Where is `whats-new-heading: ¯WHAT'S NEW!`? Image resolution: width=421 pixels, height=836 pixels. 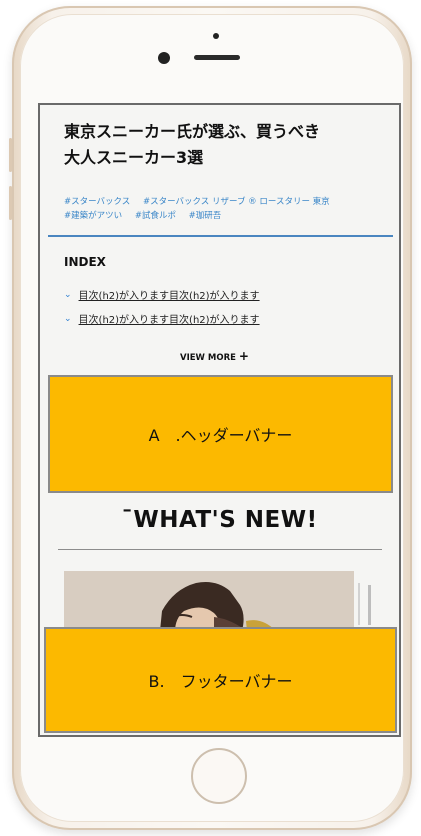
whats-new-heading: ¯WHAT'S NEW! is located at coordinates (219, 520).